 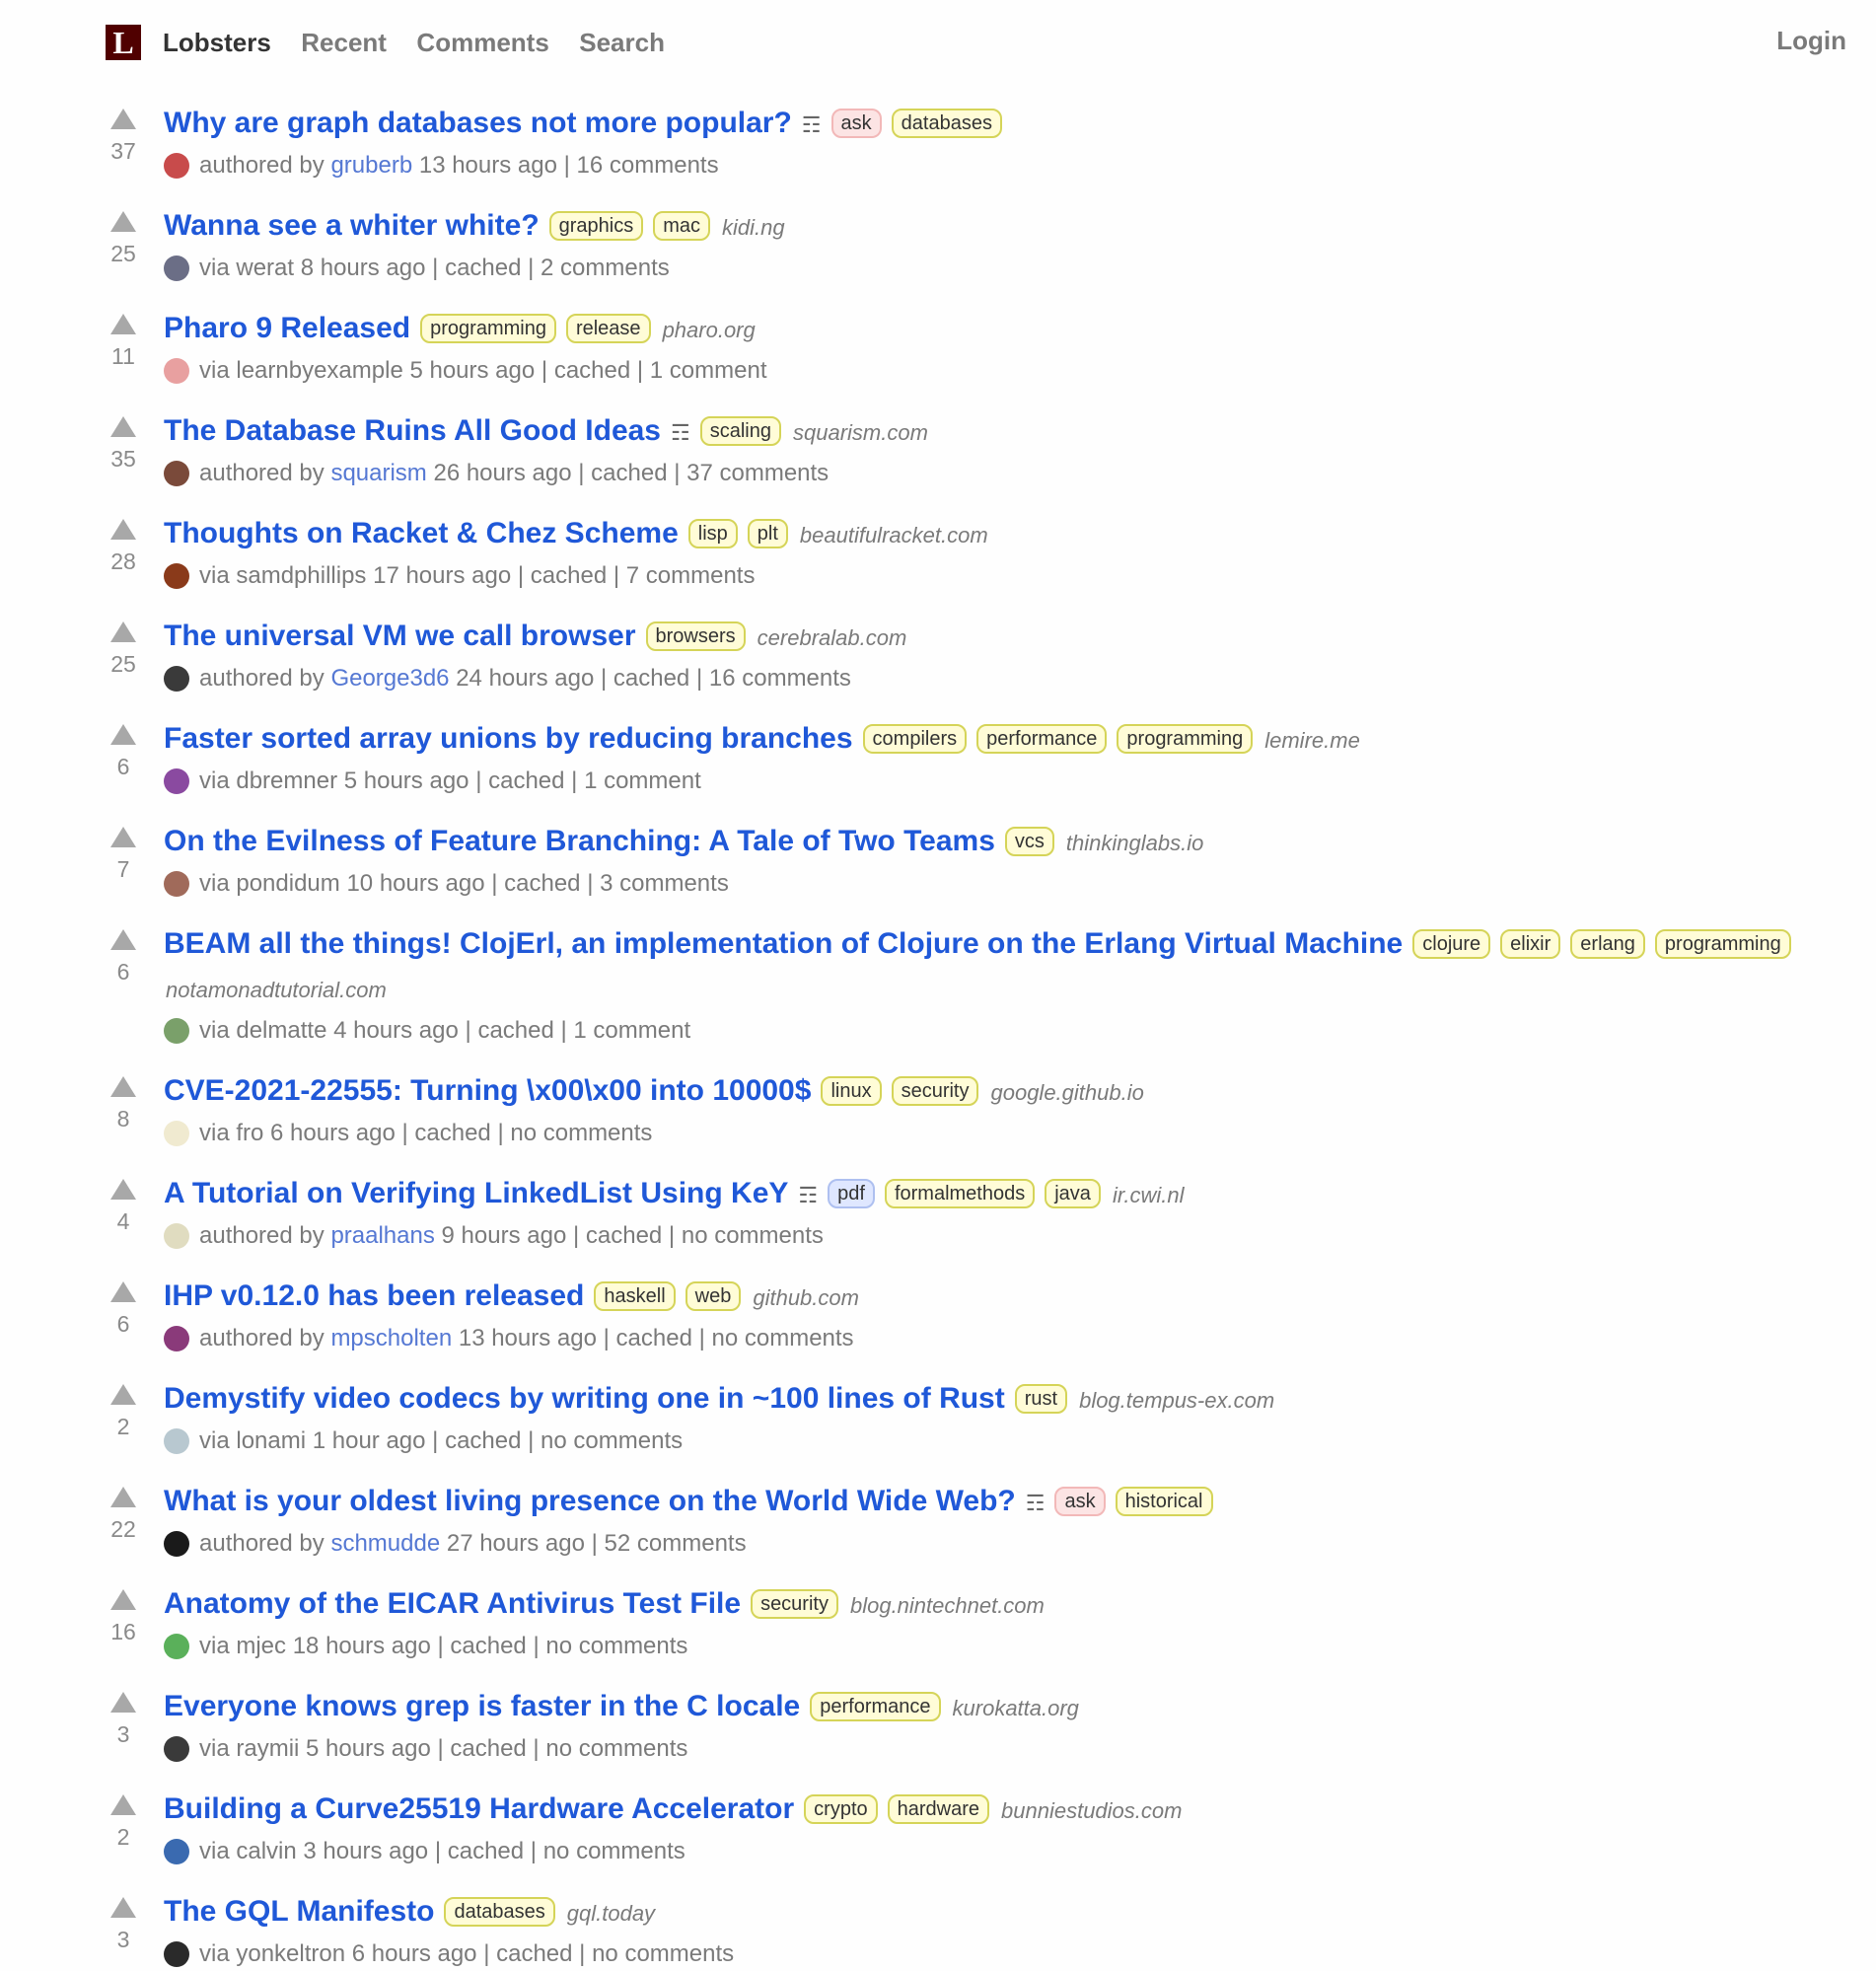 I want to click on story-domain: ir.cwi.nl, so click(x=1149, y=1195).